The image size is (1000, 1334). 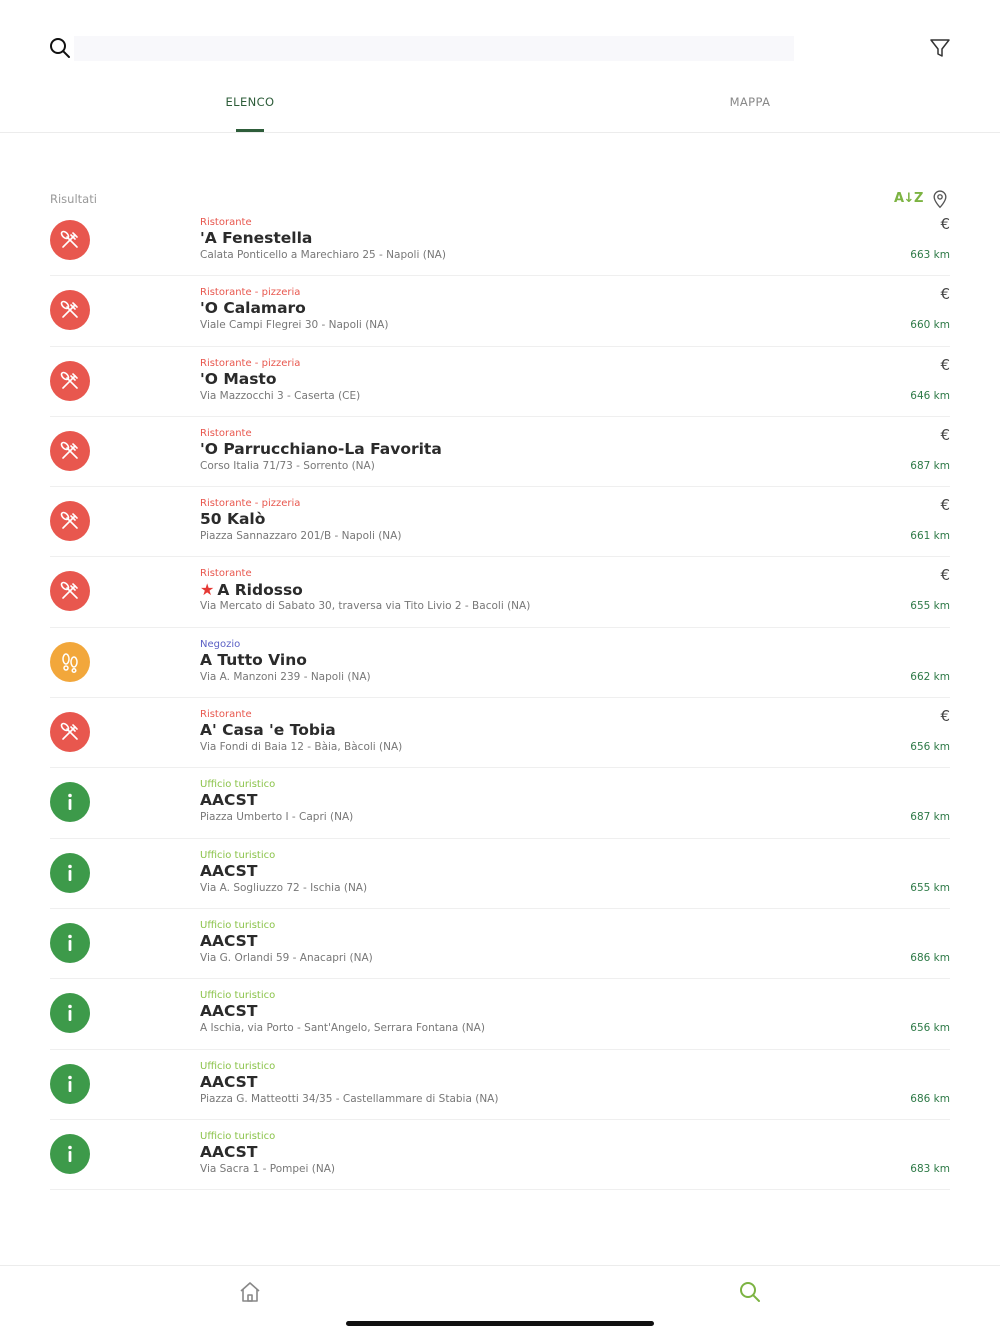 I want to click on tab-elenco: ELENCO, so click(x=250, y=106).